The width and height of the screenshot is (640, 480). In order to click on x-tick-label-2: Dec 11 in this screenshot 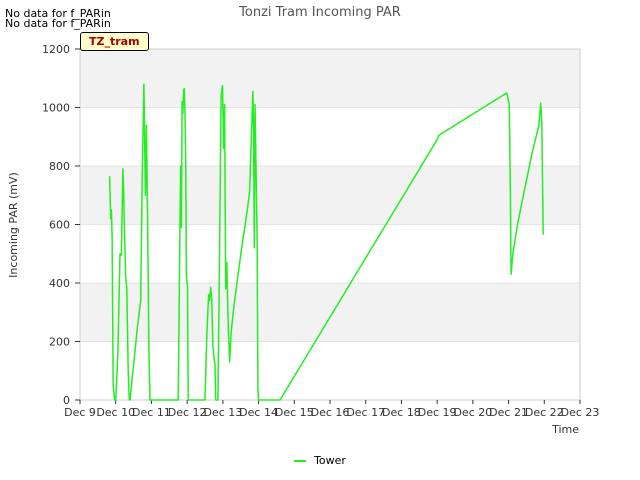, I will do `click(151, 412)`.